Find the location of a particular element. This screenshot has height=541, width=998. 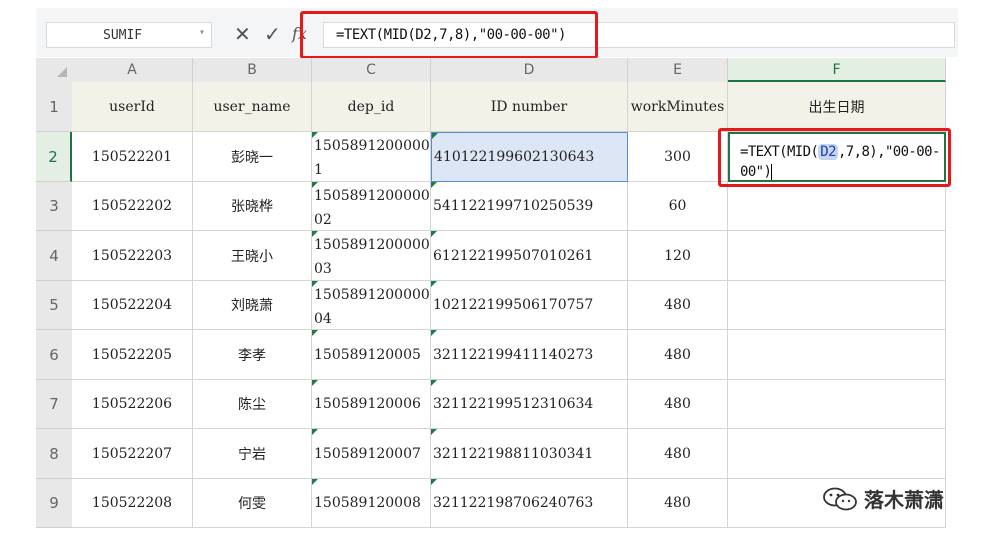

cell-value: 321122199512310634 is located at coordinates (513, 404).